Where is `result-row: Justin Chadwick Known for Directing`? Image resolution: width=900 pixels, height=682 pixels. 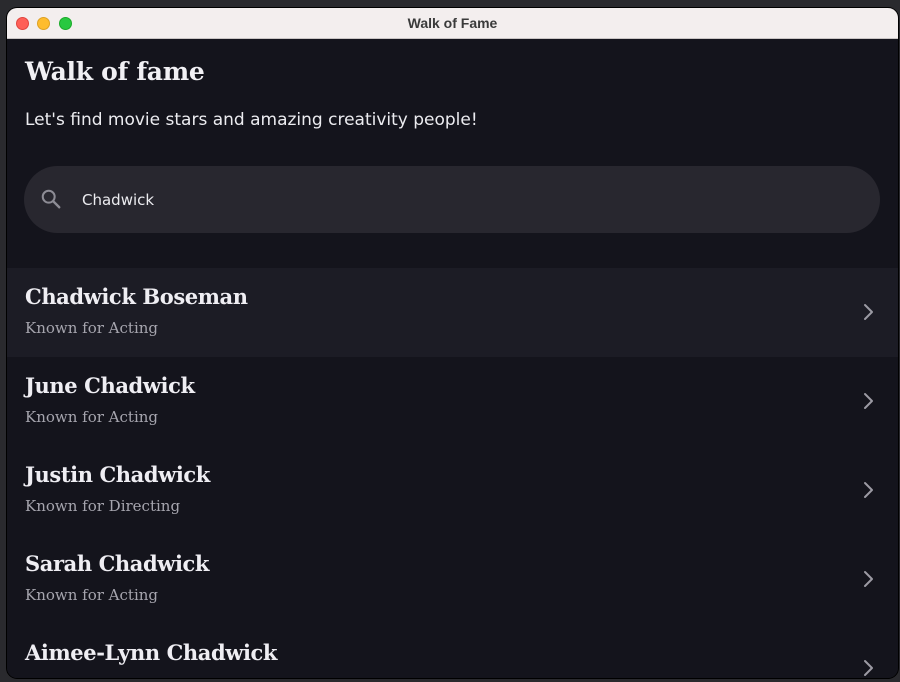 result-row: Justin Chadwick Known for Directing is located at coordinates (452, 490).